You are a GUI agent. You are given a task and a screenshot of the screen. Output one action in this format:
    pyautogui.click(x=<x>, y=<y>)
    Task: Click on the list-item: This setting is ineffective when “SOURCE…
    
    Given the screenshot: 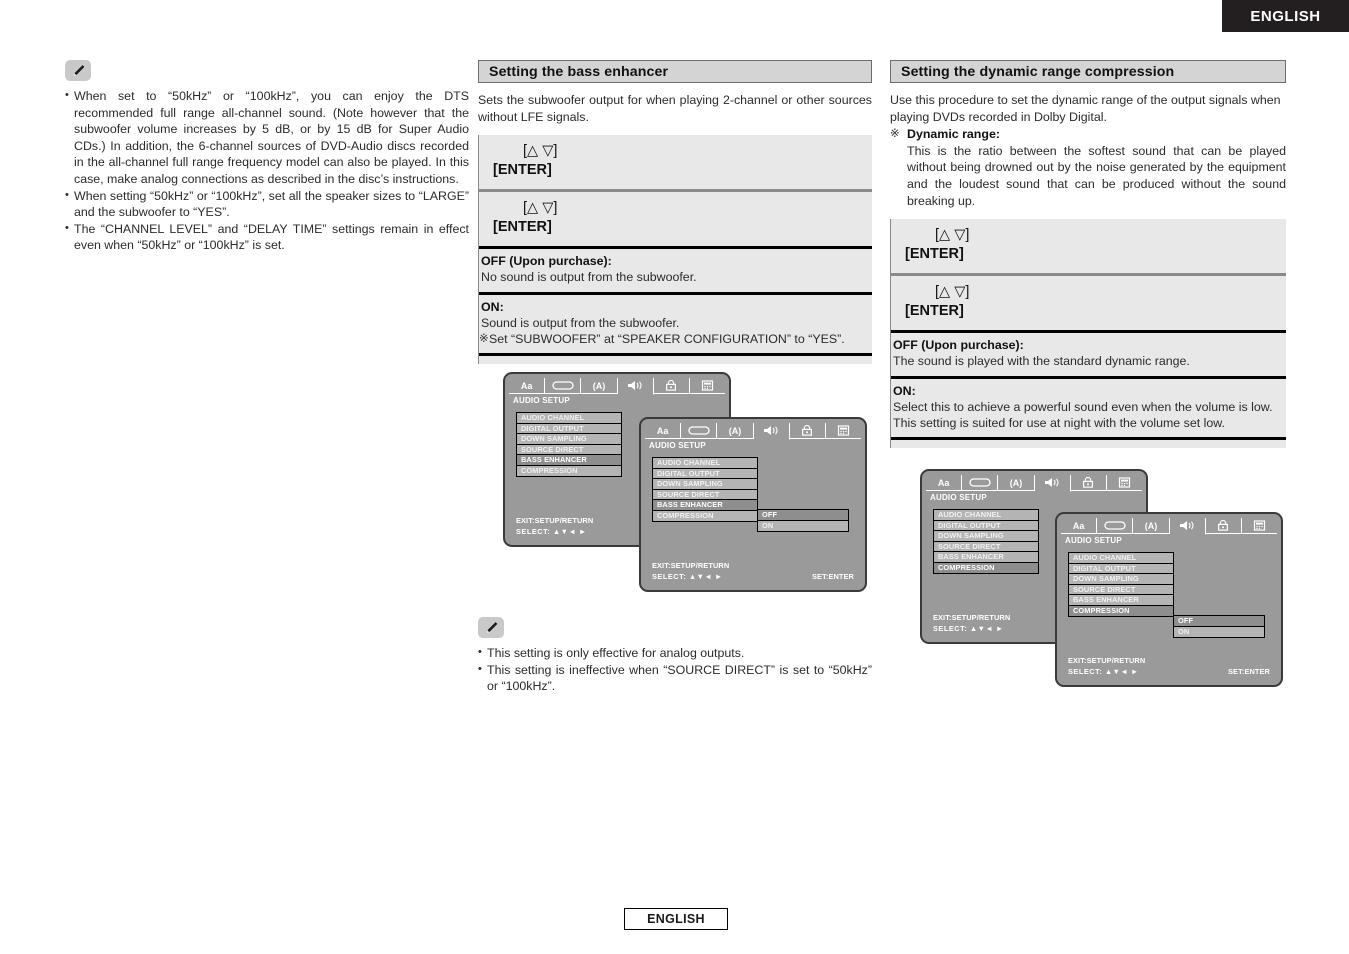 What is the action you would take?
    pyautogui.click(x=675, y=678)
    